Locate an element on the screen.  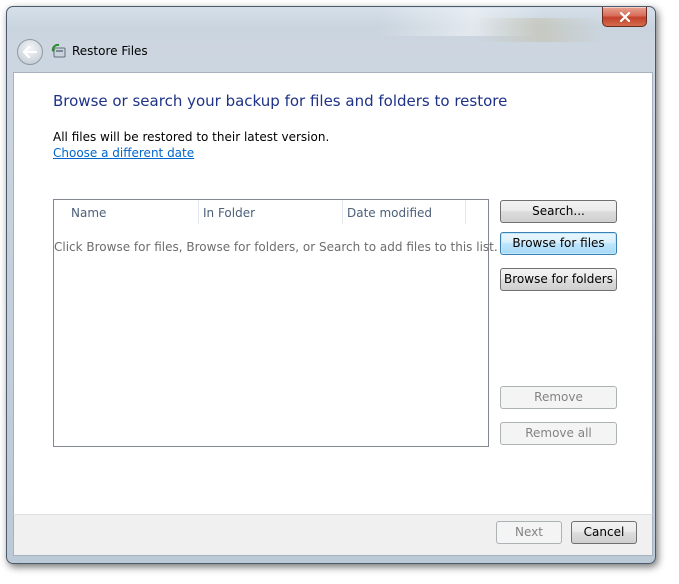
cancel-button: Cancel is located at coordinates (604, 532).